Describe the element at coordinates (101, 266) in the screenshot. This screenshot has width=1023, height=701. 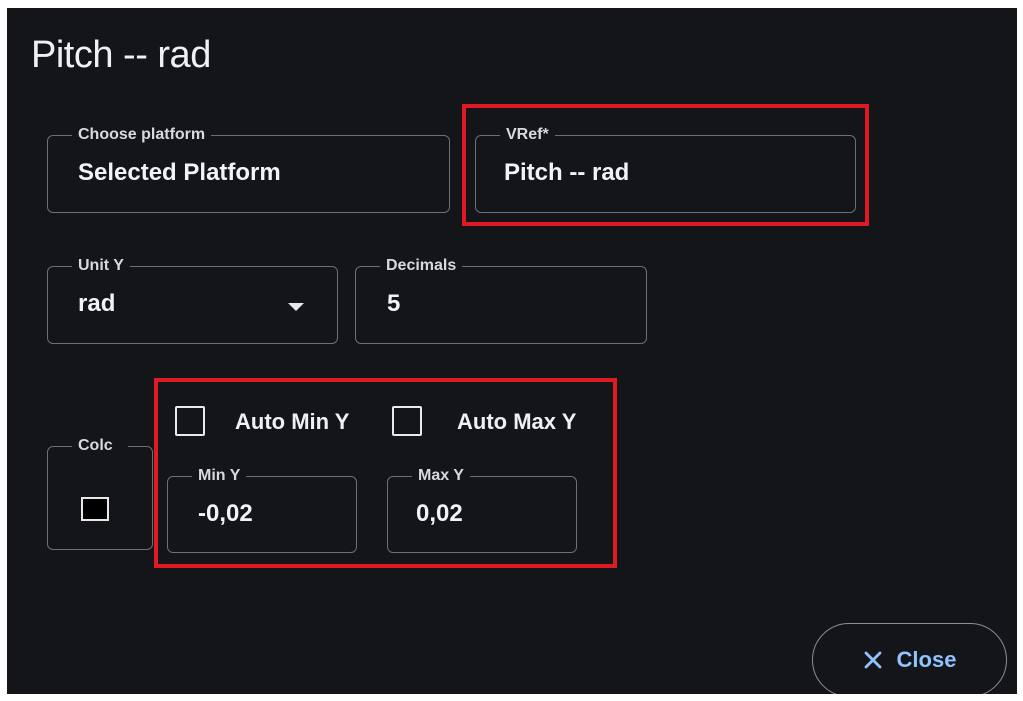
I see `unit-y-label: Unit Y` at that location.